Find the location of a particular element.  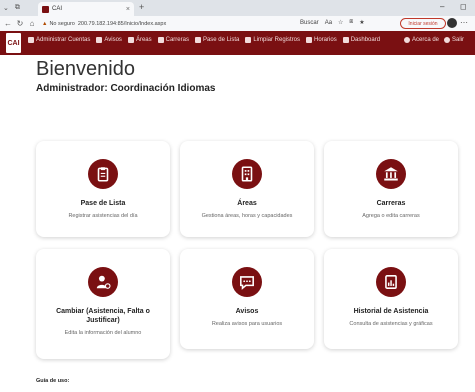

sign-in-button: Iniciar sesión is located at coordinates (423, 23).